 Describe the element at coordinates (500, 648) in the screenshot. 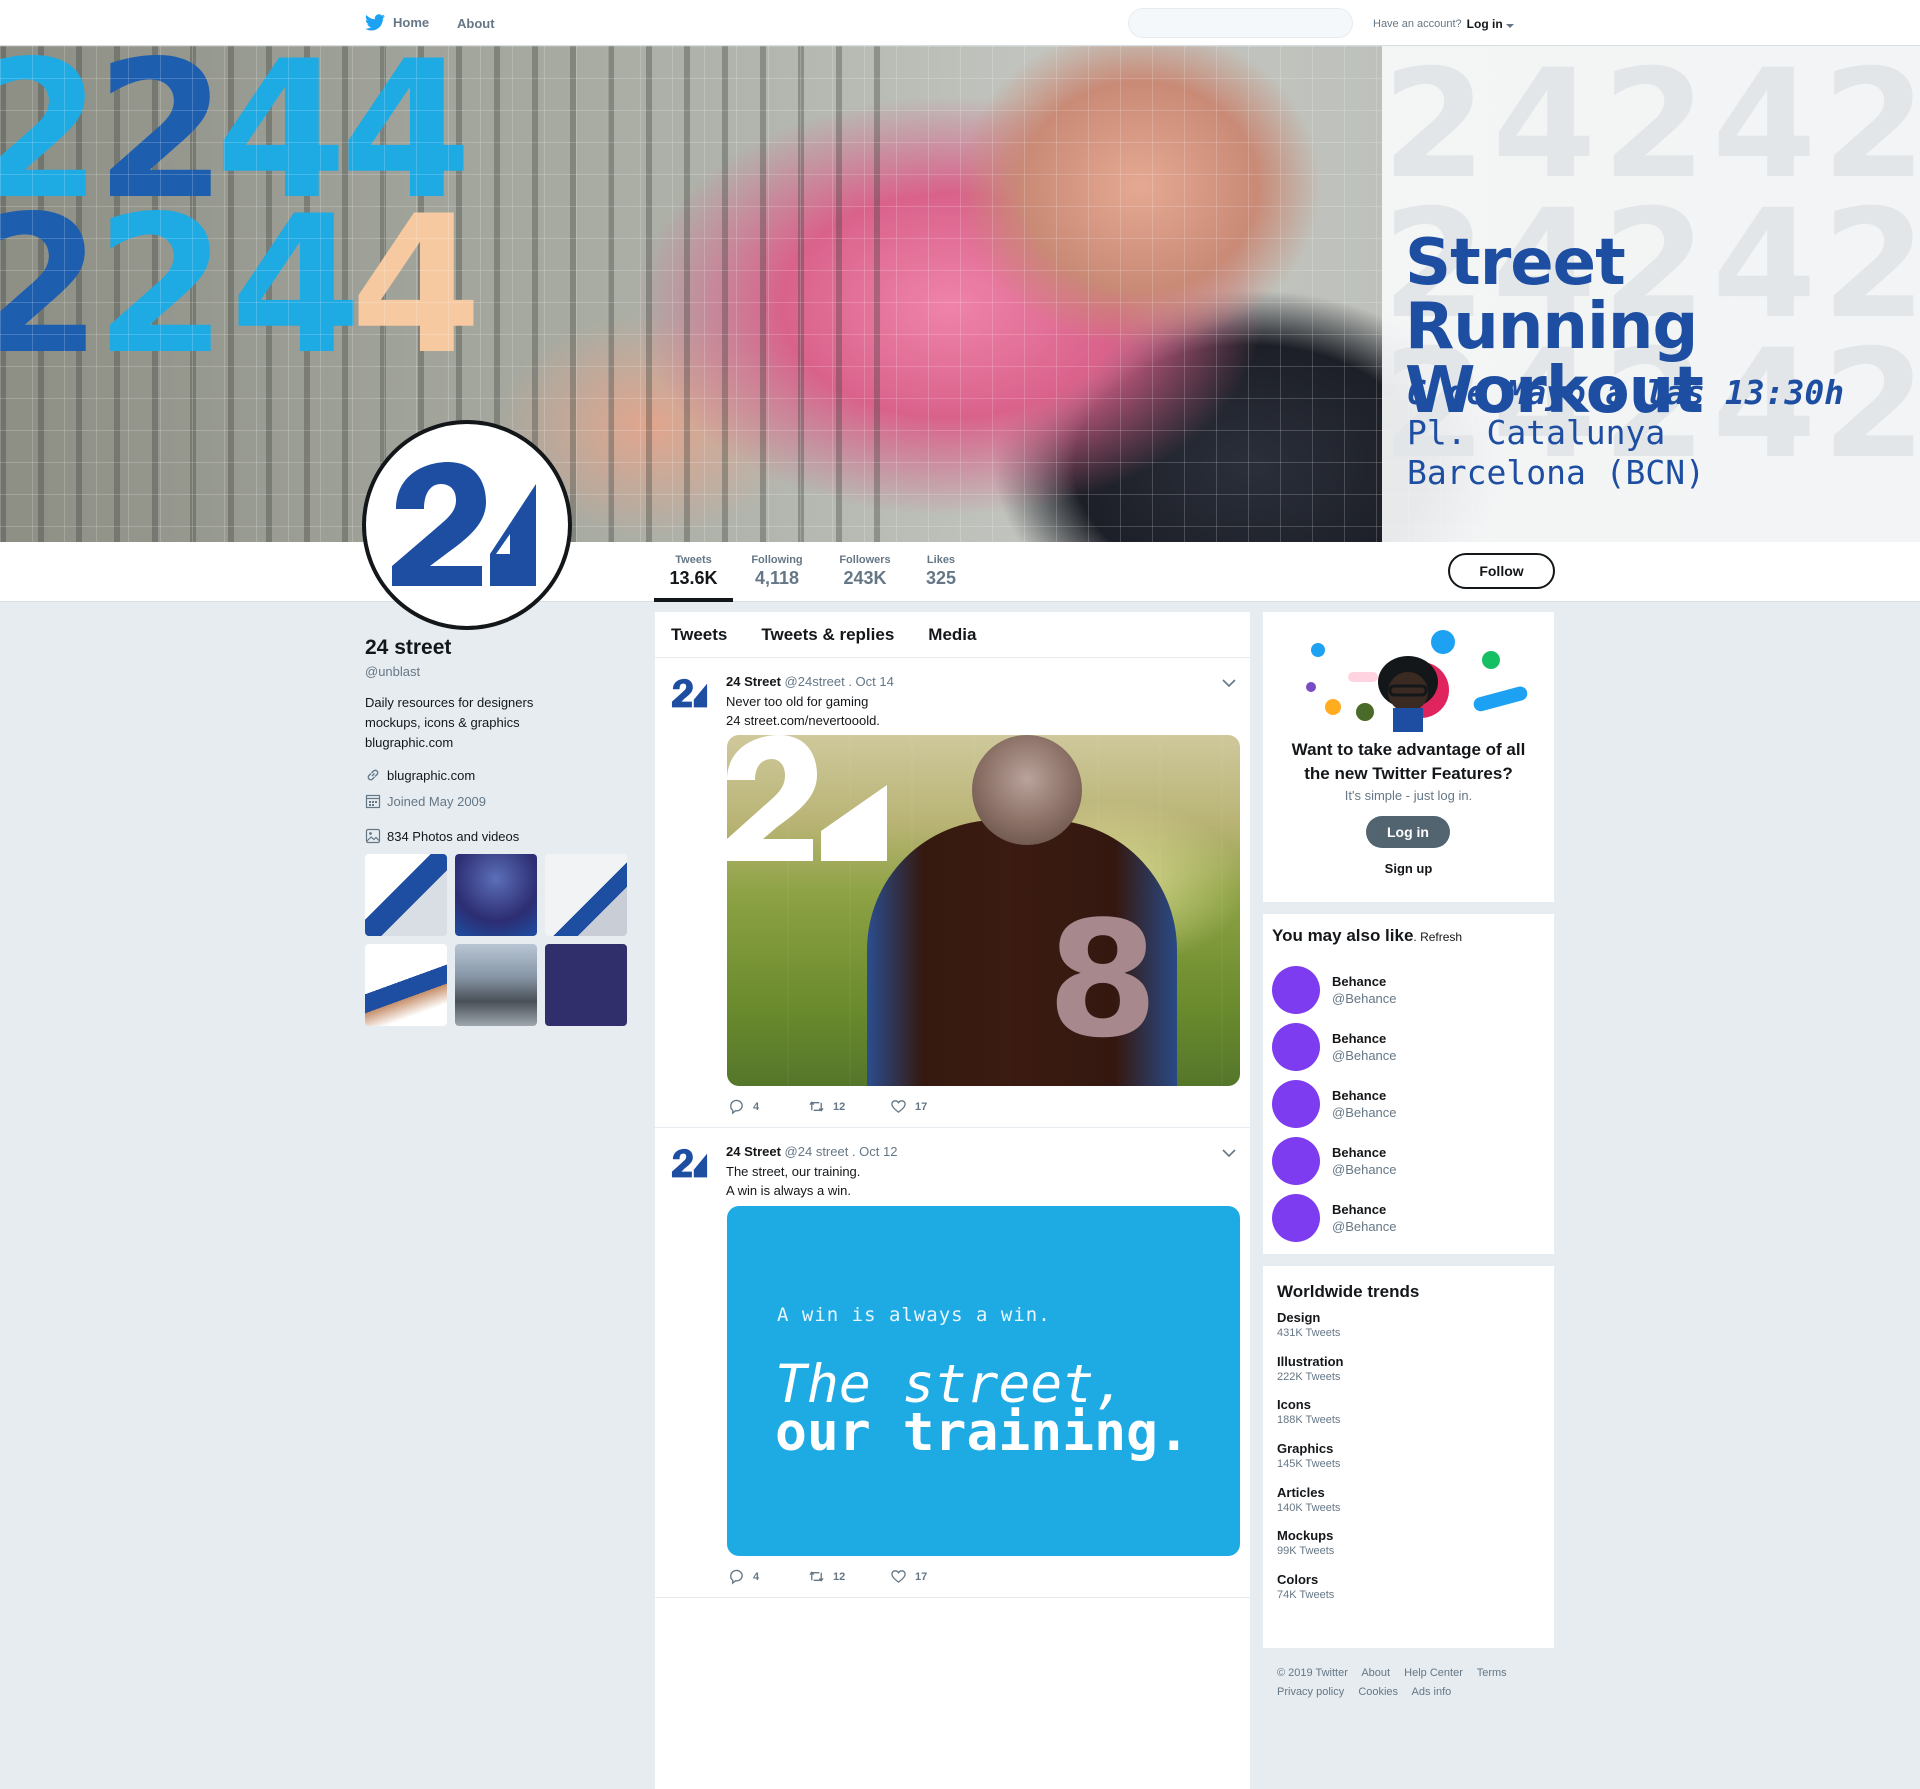

I see `profile-name: 24 street` at that location.